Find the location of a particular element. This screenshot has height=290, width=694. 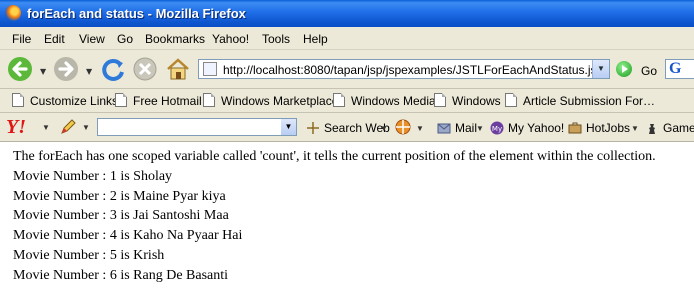

title-bar: forEach and status - Mozilla Firefox is located at coordinates (347, 13).